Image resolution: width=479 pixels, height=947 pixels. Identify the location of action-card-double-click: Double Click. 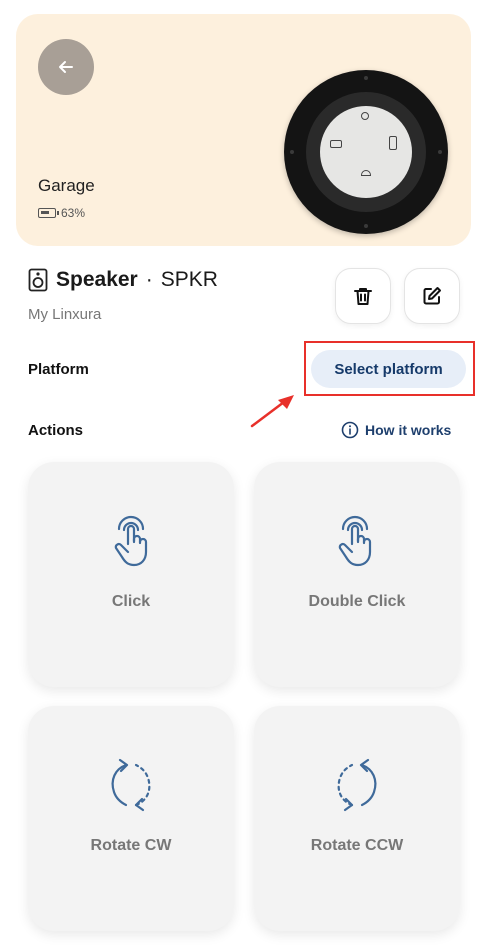
(357, 574).